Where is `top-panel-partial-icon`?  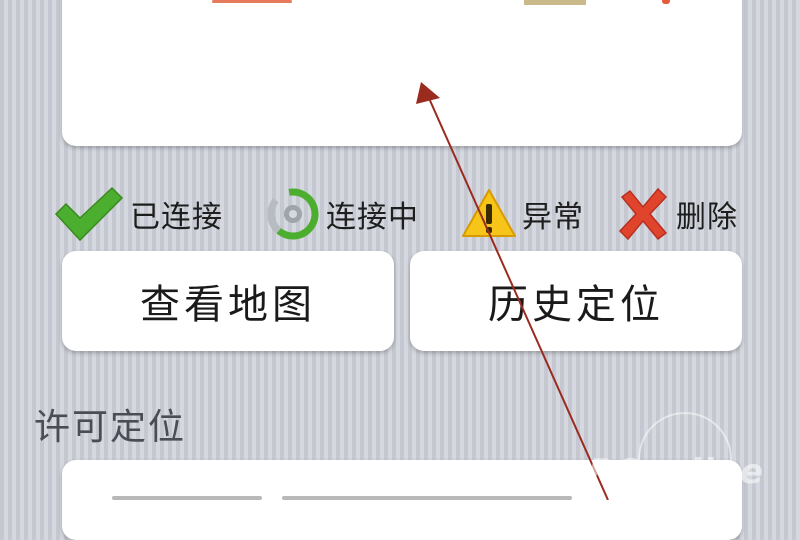 top-panel-partial-icon is located at coordinates (666, 2).